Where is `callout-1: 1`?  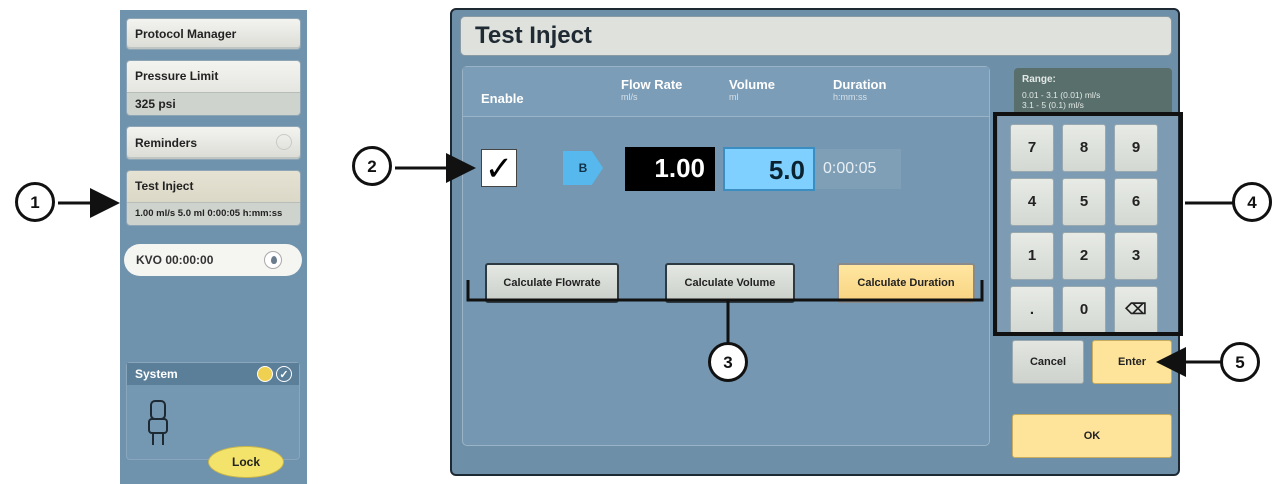 callout-1: 1 is located at coordinates (35, 202).